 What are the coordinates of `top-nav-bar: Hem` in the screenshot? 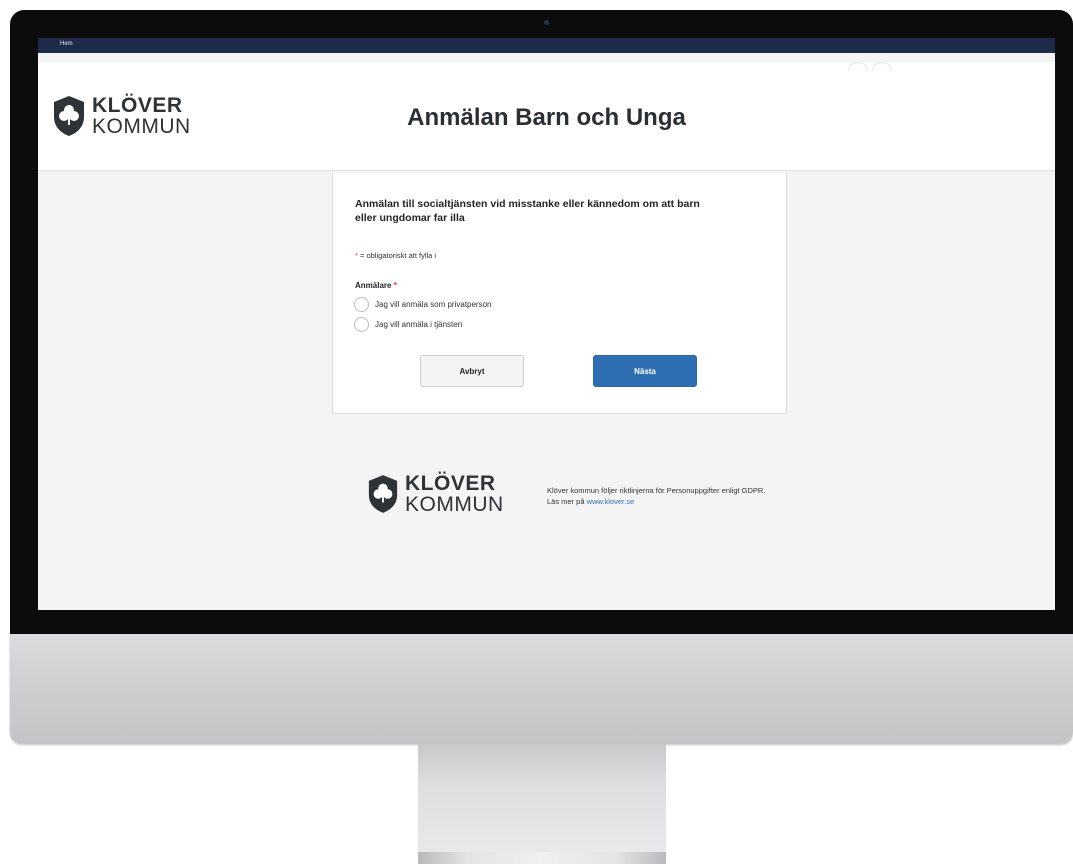 It's located at (546, 45).